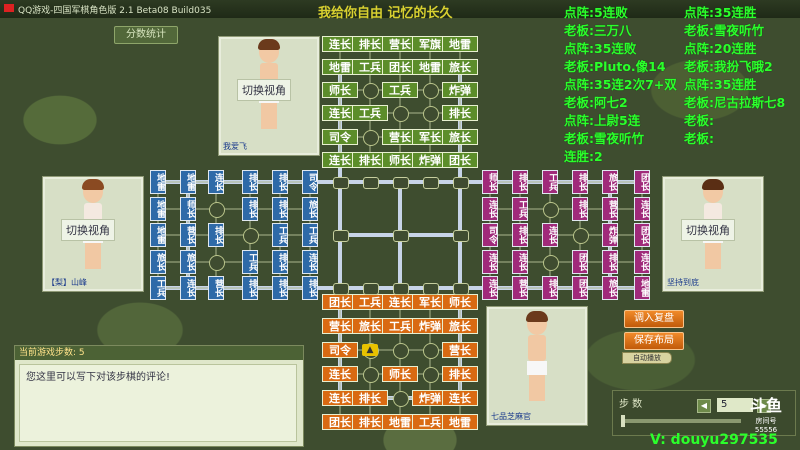 This screenshot has height=450, width=800. What do you see at coordinates (647, 358) in the screenshot?
I see `auto-play-button: 自动播放` at bounding box center [647, 358].